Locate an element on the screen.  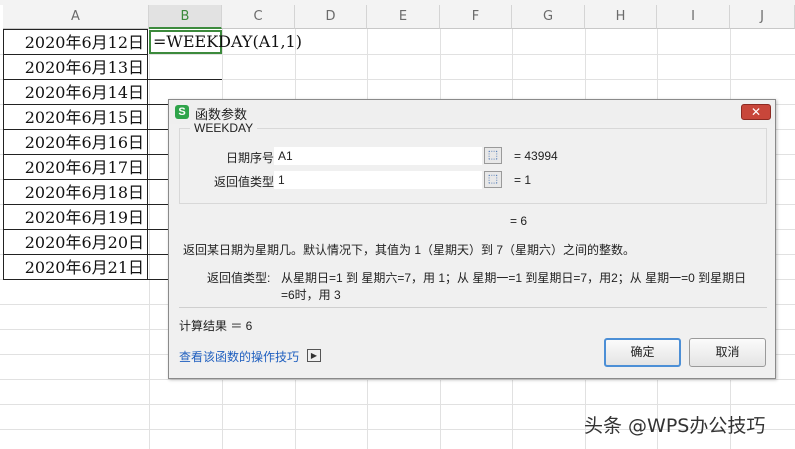
serial-number-result: = 43994 is located at coordinates (536, 156).